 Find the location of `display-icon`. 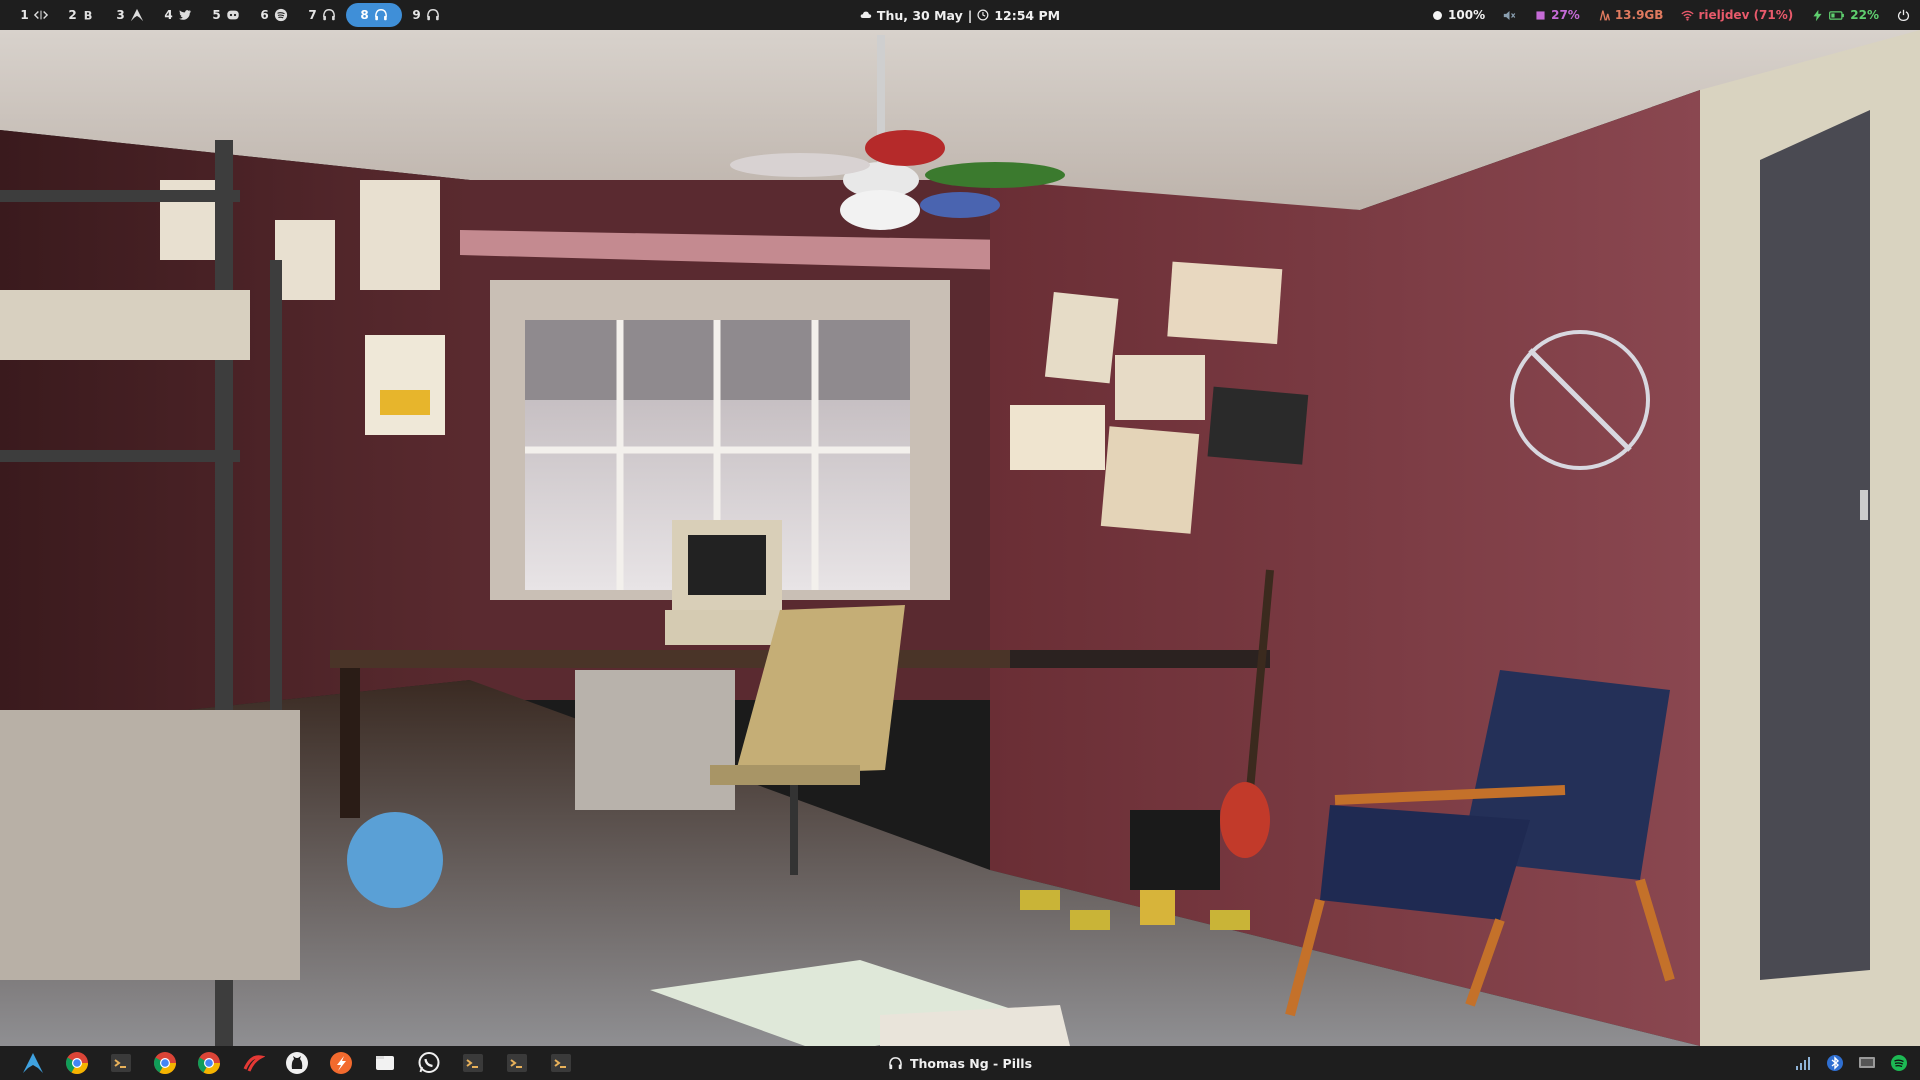

display-icon is located at coordinates (1867, 1062).